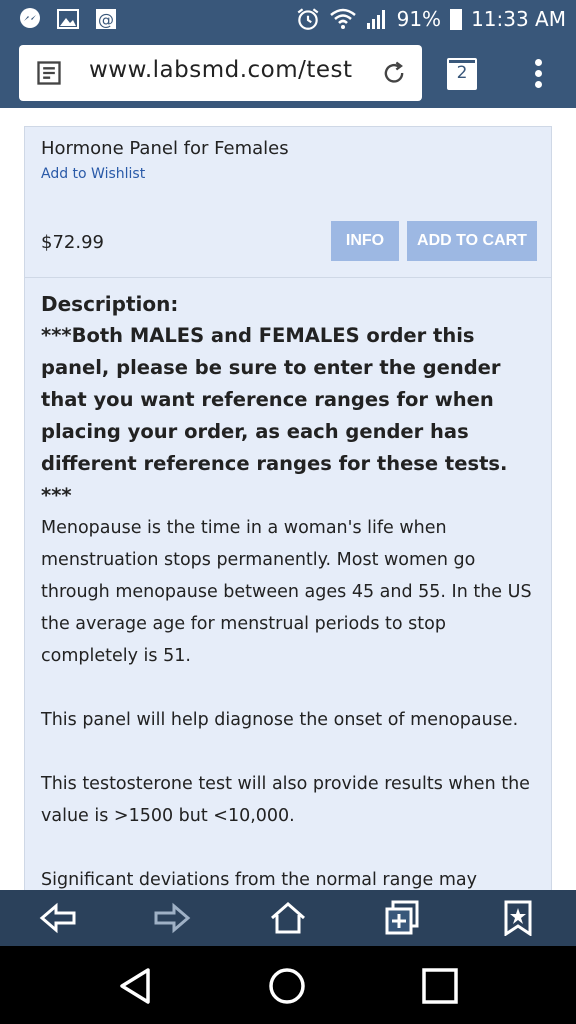 The width and height of the screenshot is (576, 1024). What do you see at coordinates (518, 918) in the screenshot?
I see `bookmark-icon` at bounding box center [518, 918].